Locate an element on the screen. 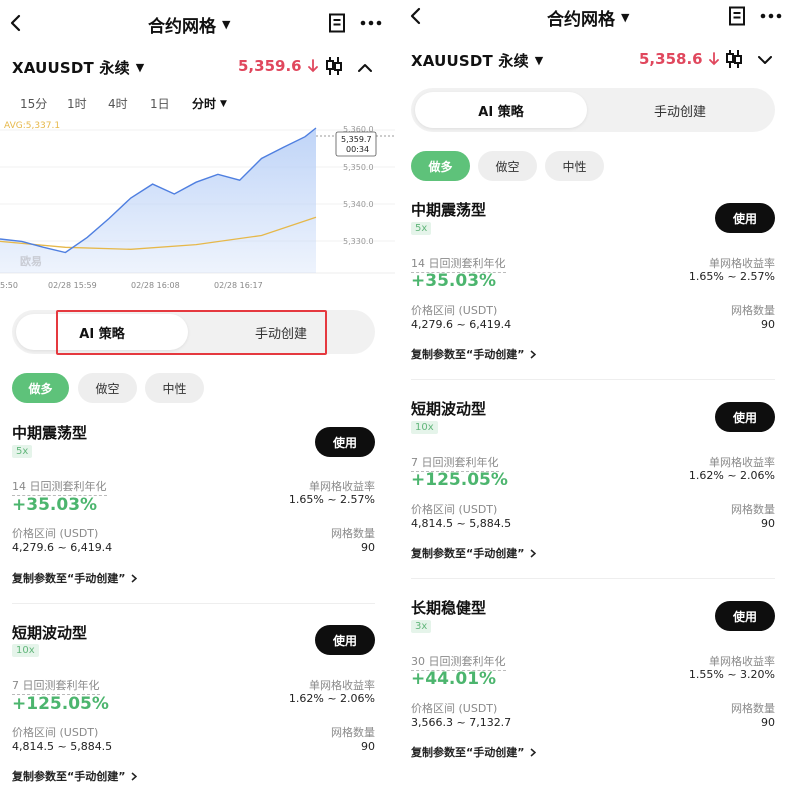 Image resolution: width=800 pixels, height=795 pixels. apy-value: +35.03% is located at coordinates (55, 505).